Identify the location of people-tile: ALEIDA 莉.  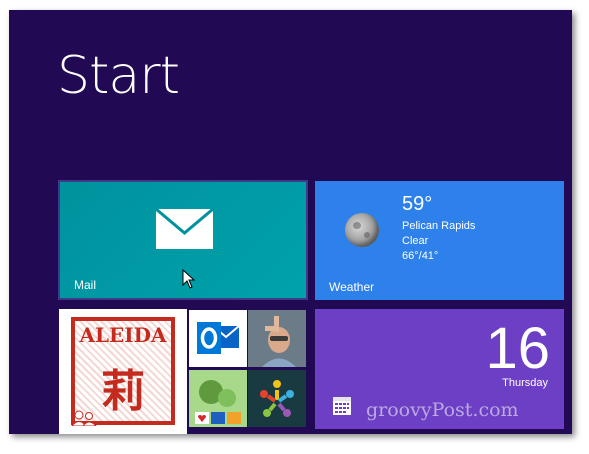
(123, 371).